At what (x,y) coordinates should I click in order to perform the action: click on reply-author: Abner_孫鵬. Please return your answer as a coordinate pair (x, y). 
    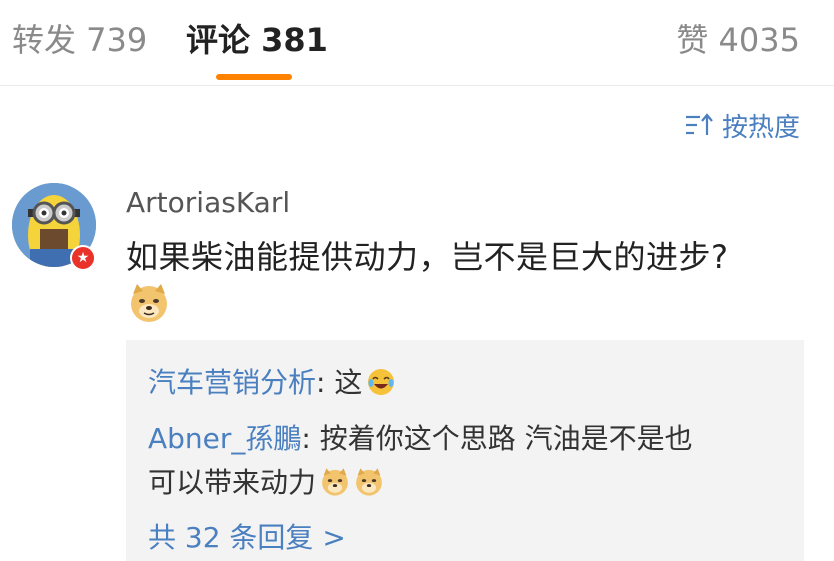
    Looking at the image, I should click on (224, 438).